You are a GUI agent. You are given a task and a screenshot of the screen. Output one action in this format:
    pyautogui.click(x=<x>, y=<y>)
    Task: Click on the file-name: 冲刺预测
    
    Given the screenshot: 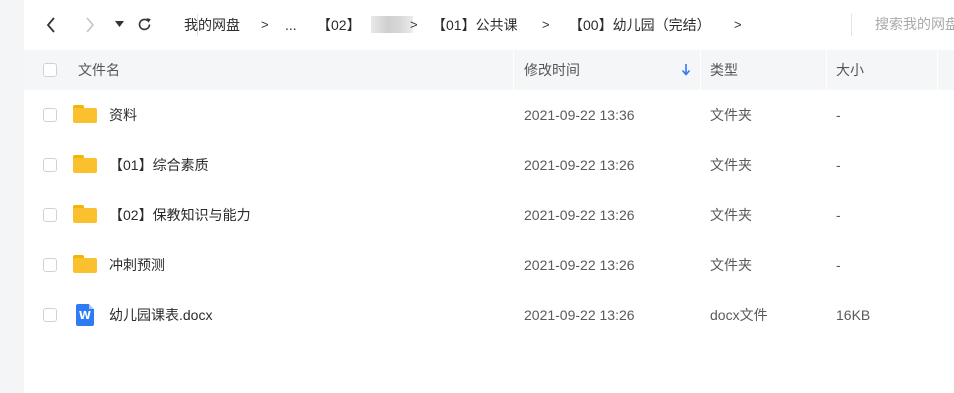 What is the action you would take?
    pyautogui.click(x=137, y=265)
    